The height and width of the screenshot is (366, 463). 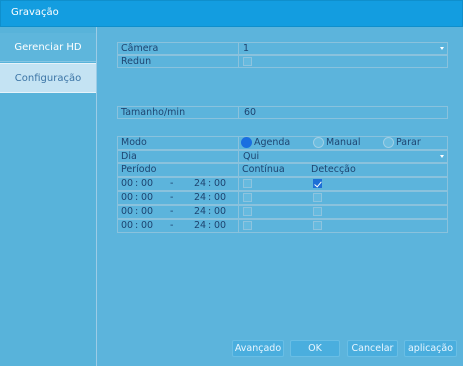 What do you see at coordinates (139, 169) in the screenshot?
I see `period-header: Período` at bounding box center [139, 169].